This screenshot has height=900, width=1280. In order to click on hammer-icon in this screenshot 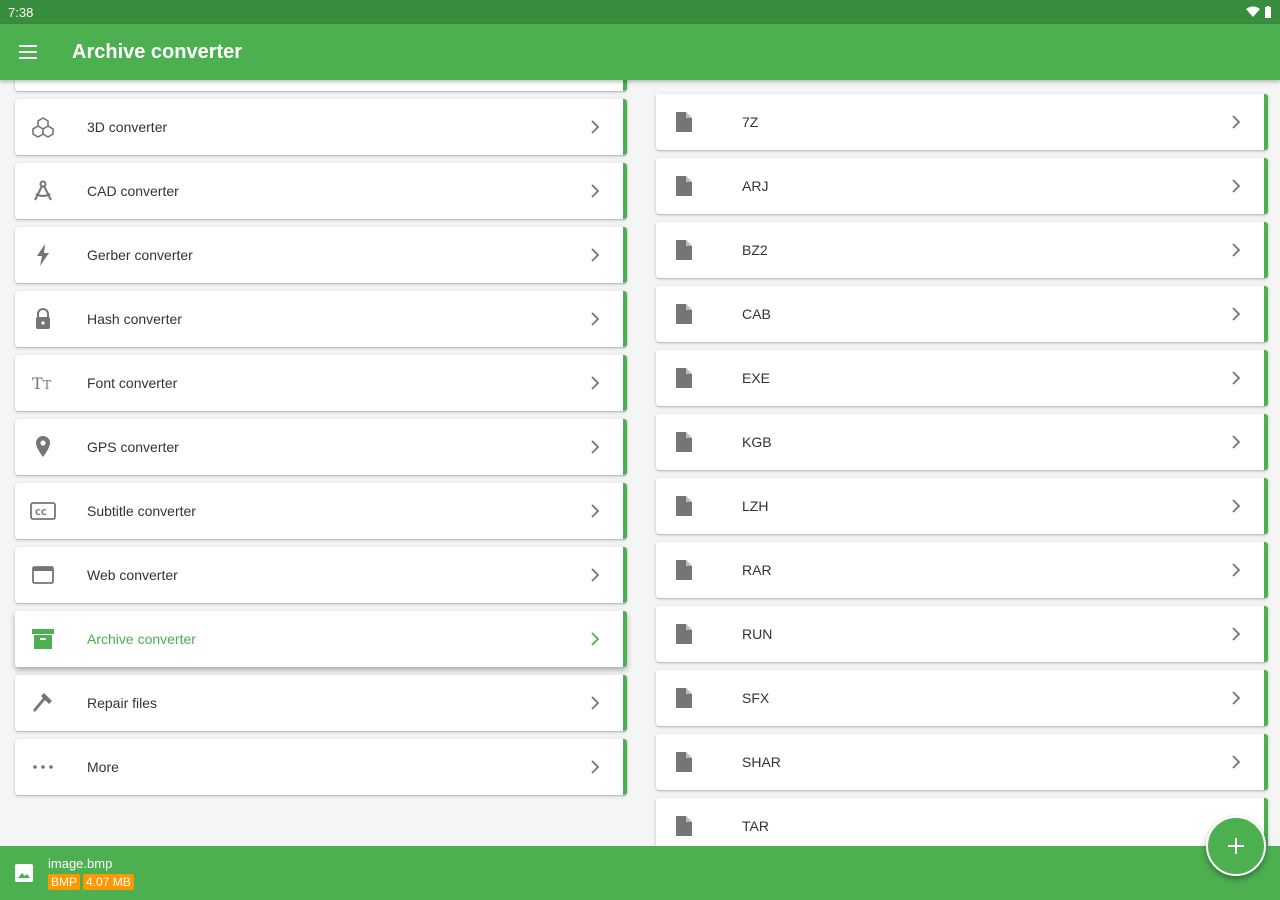, I will do `click(43, 703)`.